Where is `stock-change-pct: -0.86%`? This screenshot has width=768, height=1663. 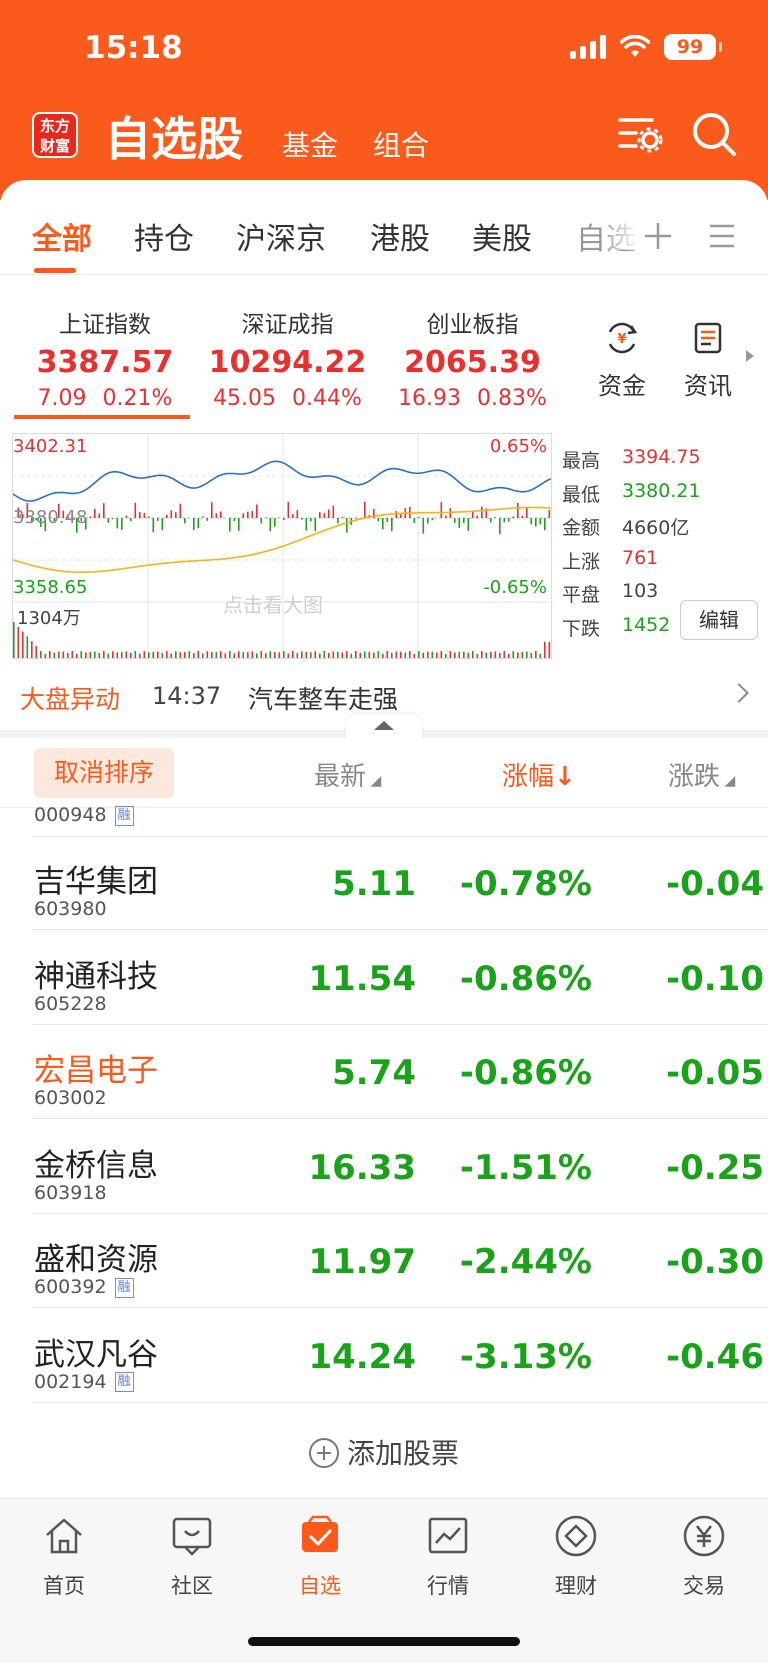
stock-change-pct: -0.86% is located at coordinates (525, 978).